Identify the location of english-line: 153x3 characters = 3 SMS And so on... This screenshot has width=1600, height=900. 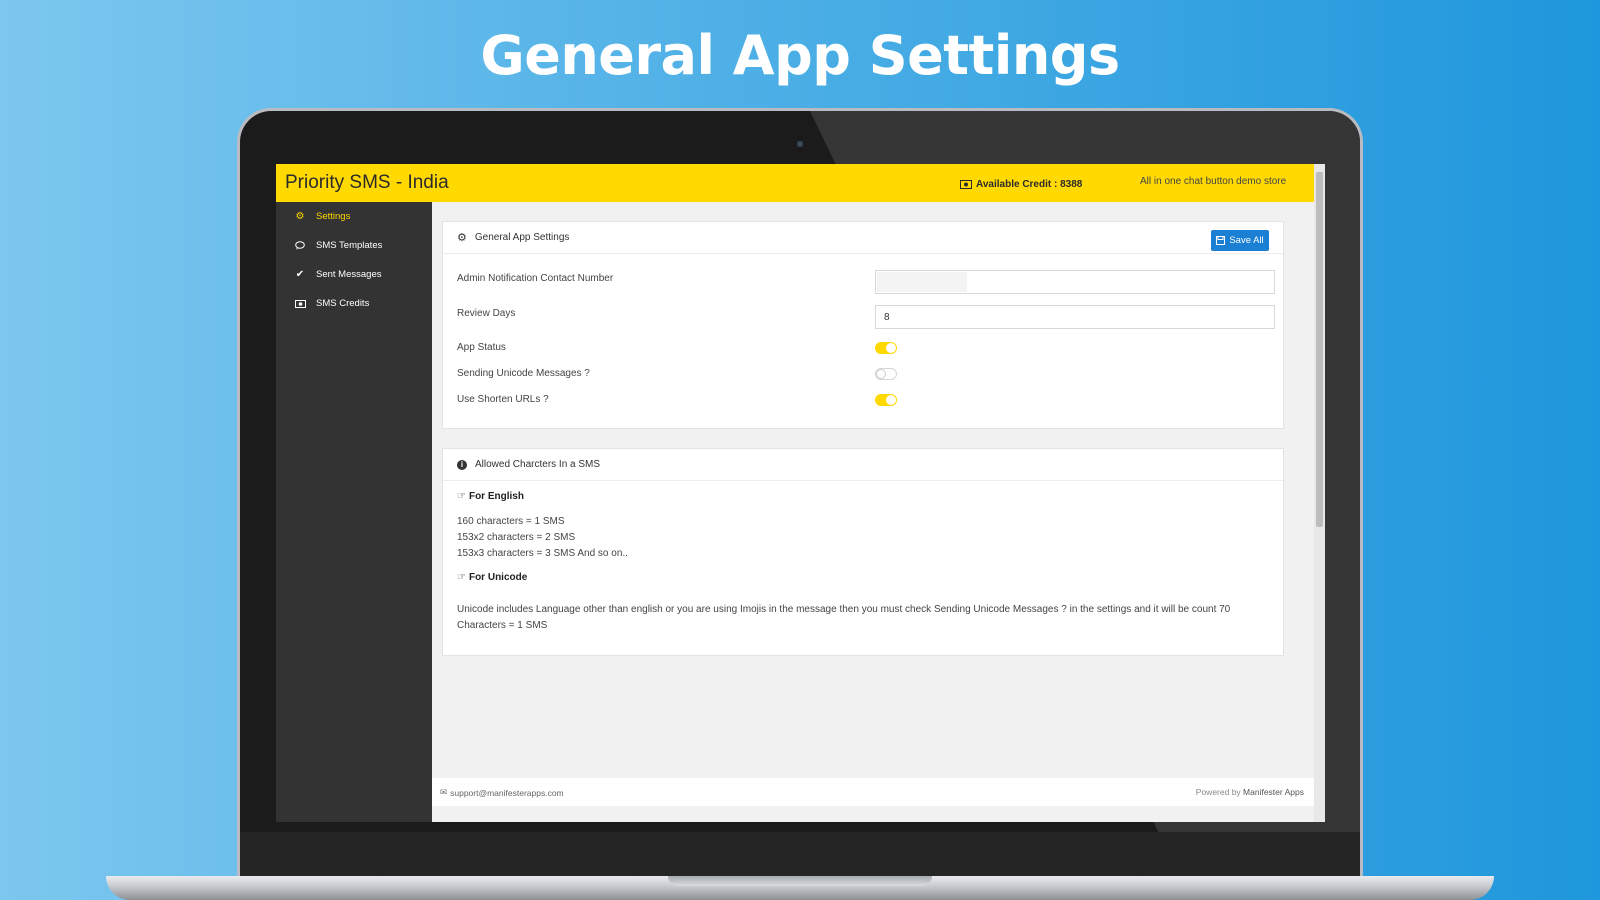
(542, 553).